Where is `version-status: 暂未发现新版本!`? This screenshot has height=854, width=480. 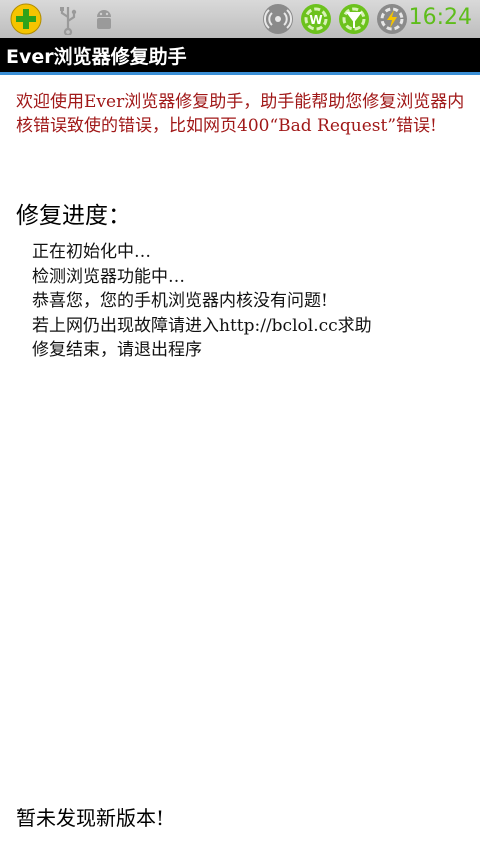
version-status: 暂未发现新版本! is located at coordinates (90, 818).